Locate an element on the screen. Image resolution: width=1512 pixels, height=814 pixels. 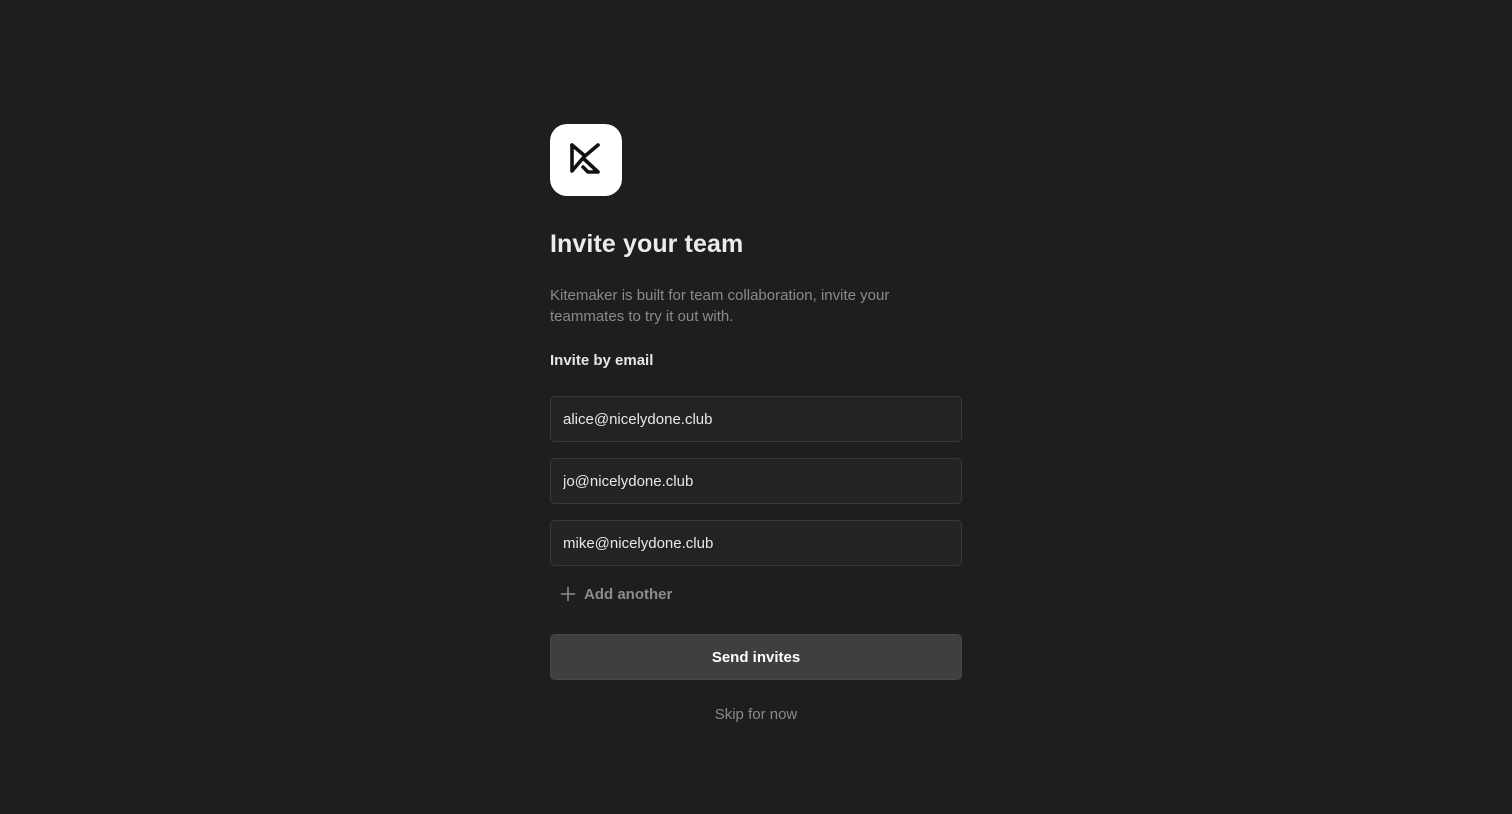
page-title: Invite your team is located at coordinates (647, 244).